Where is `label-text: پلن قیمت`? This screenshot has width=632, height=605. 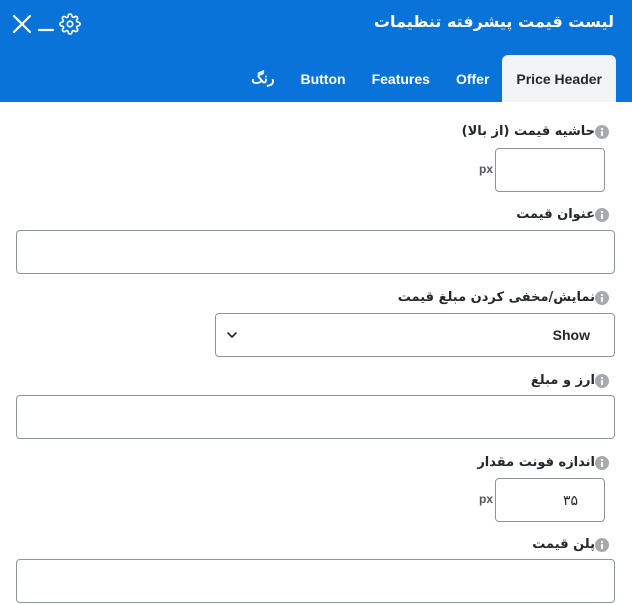
label-text: پلن قیمت is located at coordinates (563, 544).